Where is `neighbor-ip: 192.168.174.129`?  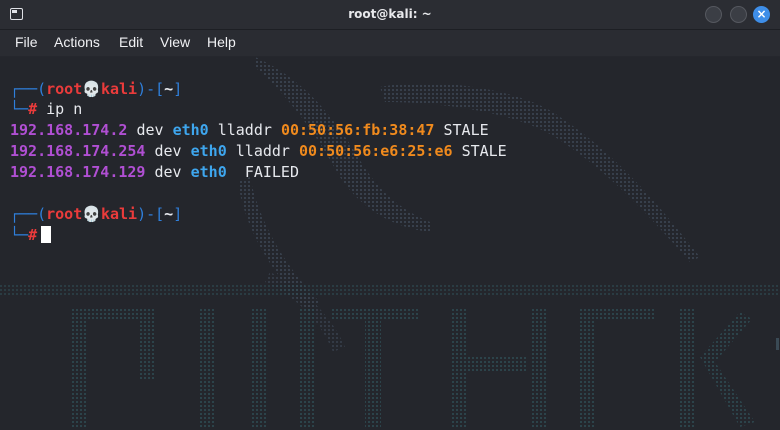
neighbor-ip: 192.168.174.129 is located at coordinates (78, 172).